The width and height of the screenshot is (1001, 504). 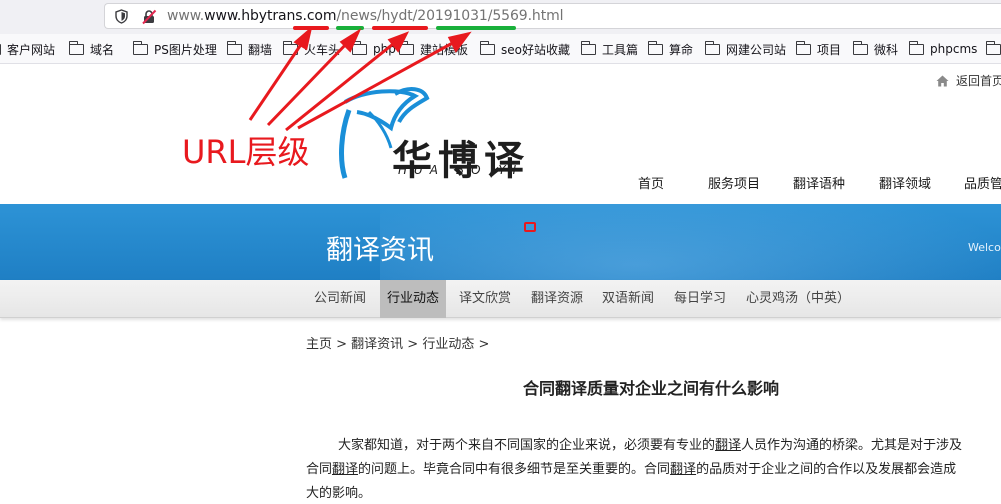 I want to click on nav-item-languages: 翻译语种, so click(x=819, y=182).